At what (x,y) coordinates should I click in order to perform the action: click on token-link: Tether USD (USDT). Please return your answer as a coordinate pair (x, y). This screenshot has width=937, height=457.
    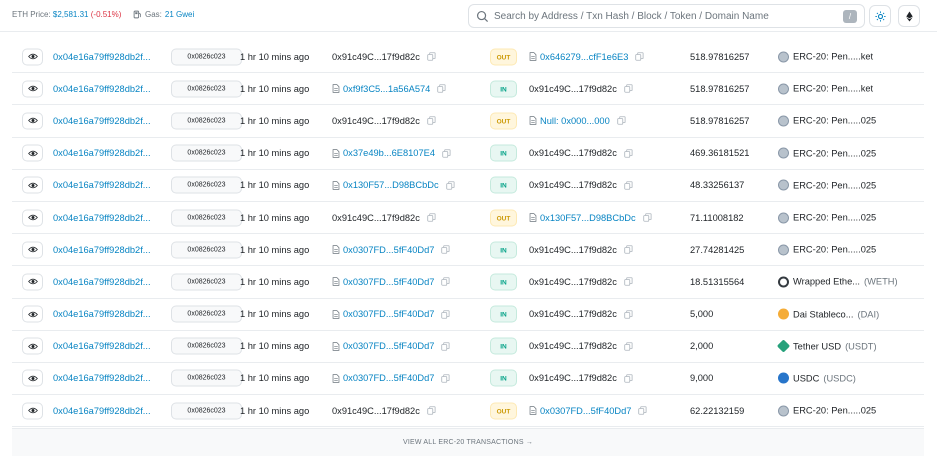
    Looking at the image, I should click on (826, 346).